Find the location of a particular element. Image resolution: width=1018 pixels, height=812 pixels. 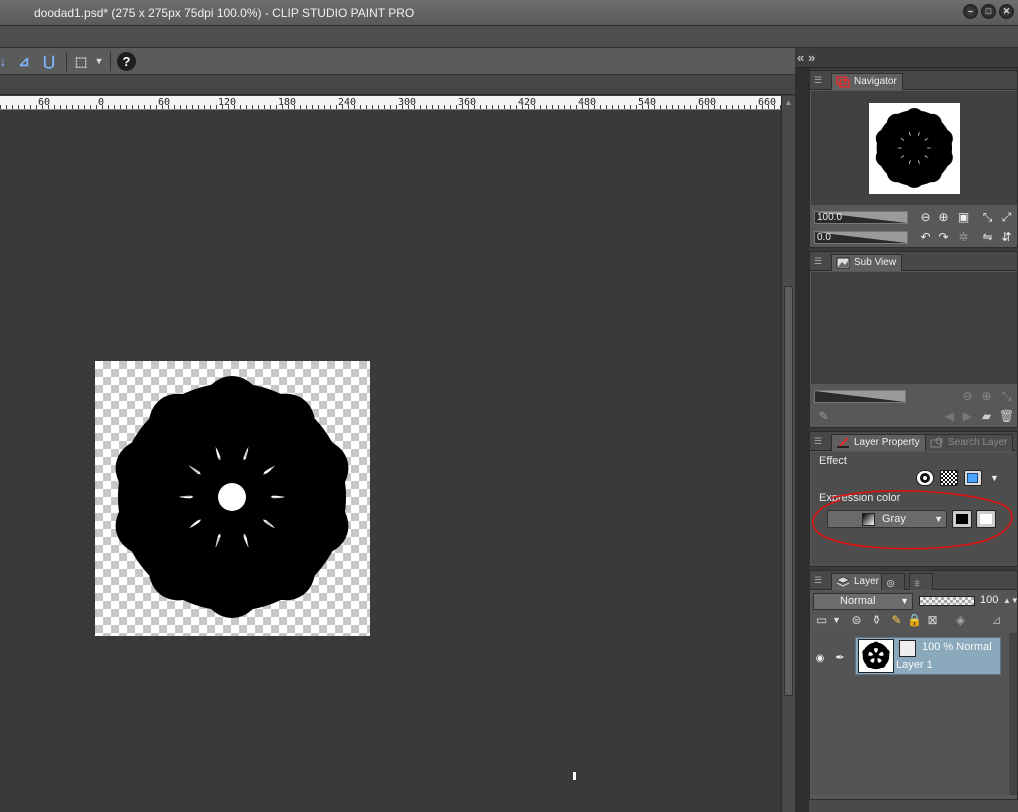

tab-layer-property: Layer Property is located at coordinates (878, 442).